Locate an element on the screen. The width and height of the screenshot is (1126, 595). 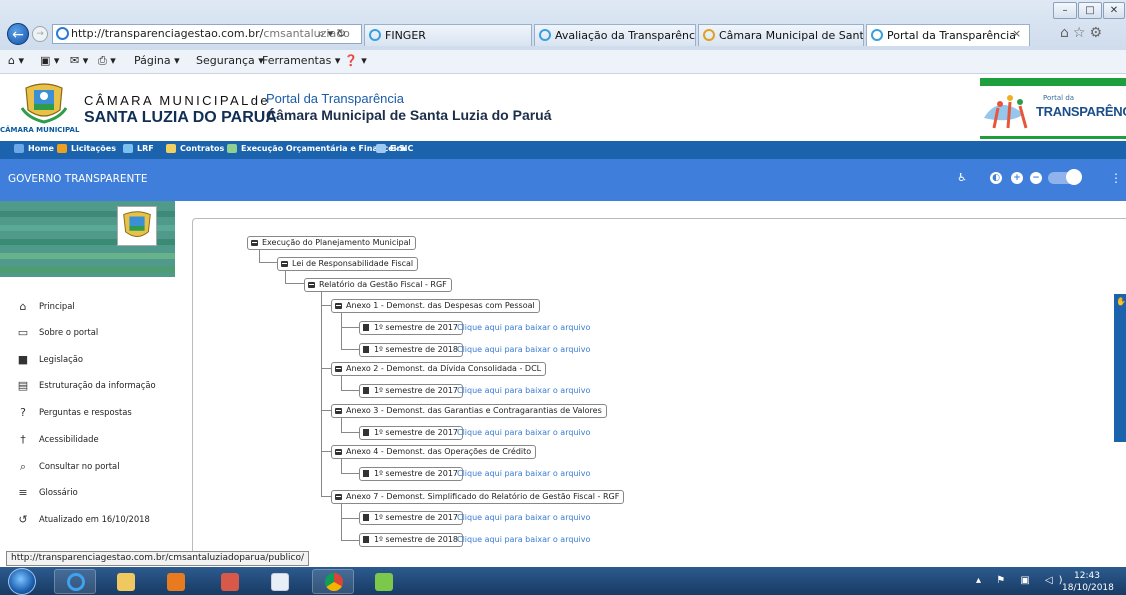
tools-menu: Ferramentas ▾ is located at coordinates (301, 60).